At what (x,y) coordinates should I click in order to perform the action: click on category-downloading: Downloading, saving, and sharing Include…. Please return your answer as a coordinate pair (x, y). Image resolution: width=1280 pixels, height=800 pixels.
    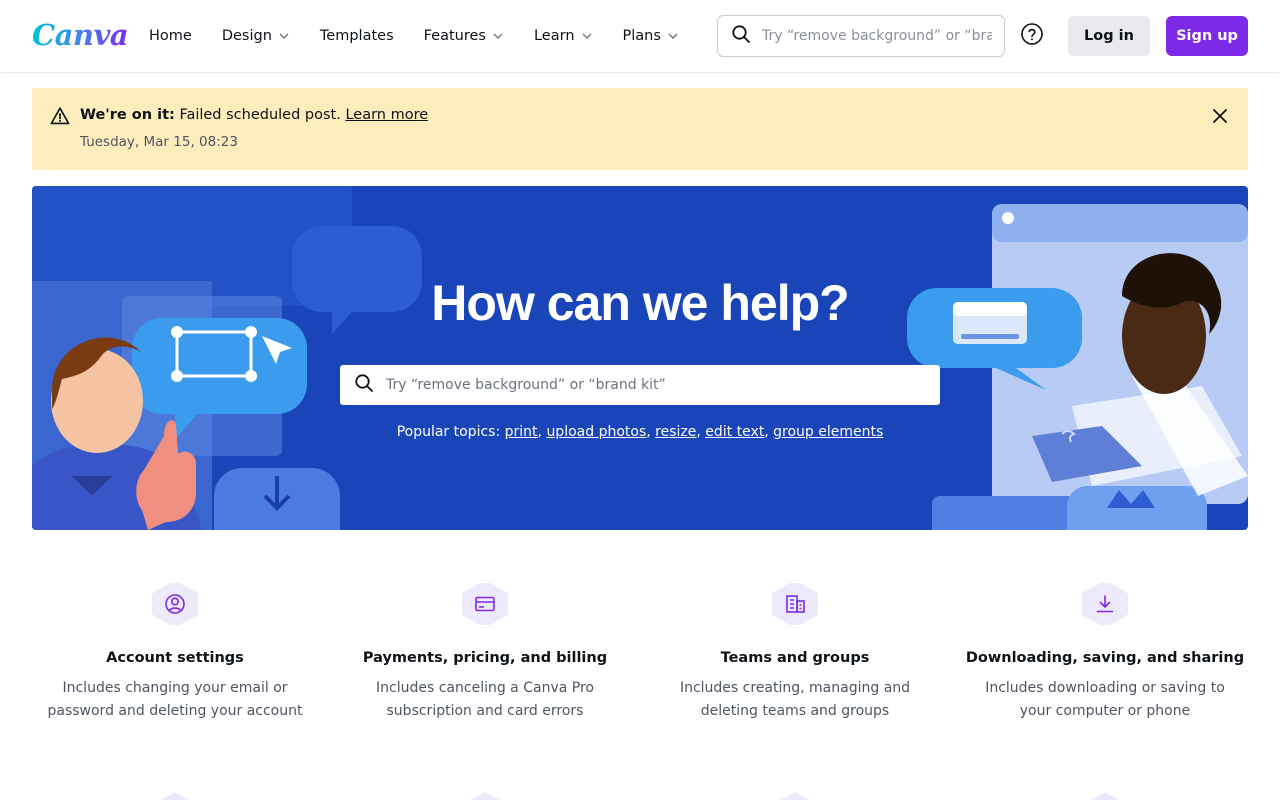
    Looking at the image, I should click on (1105, 652).